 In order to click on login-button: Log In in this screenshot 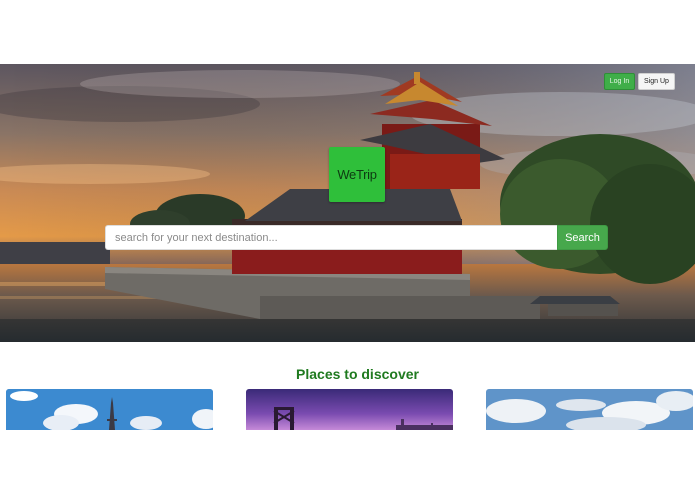, I will do `click(619, 81)`.